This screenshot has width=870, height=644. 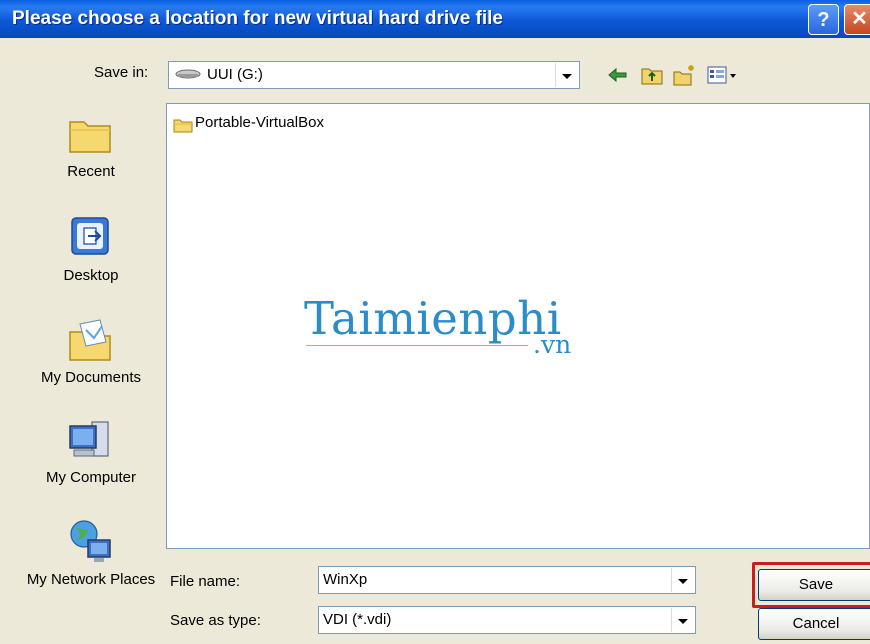 I want to click on places-bar: Recent Desktop My Documents My Computer, so click(x=91, y=362).